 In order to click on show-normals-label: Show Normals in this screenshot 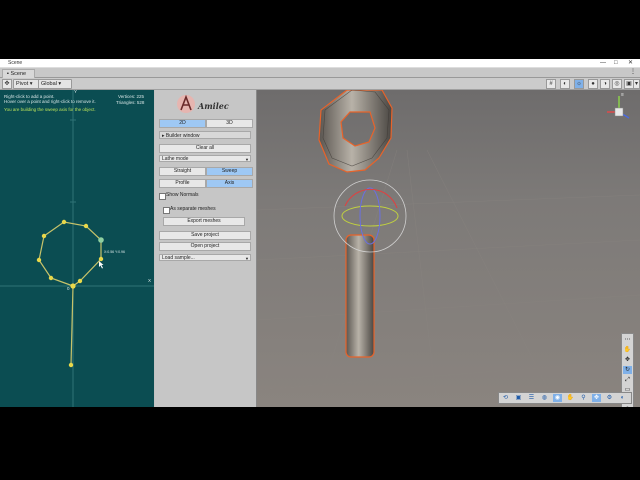, I will do `click(182, 195)`.